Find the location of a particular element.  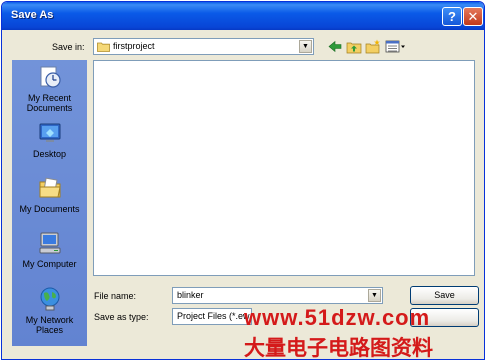

place-desktop: Desktop is located at coordinates (49, 139).